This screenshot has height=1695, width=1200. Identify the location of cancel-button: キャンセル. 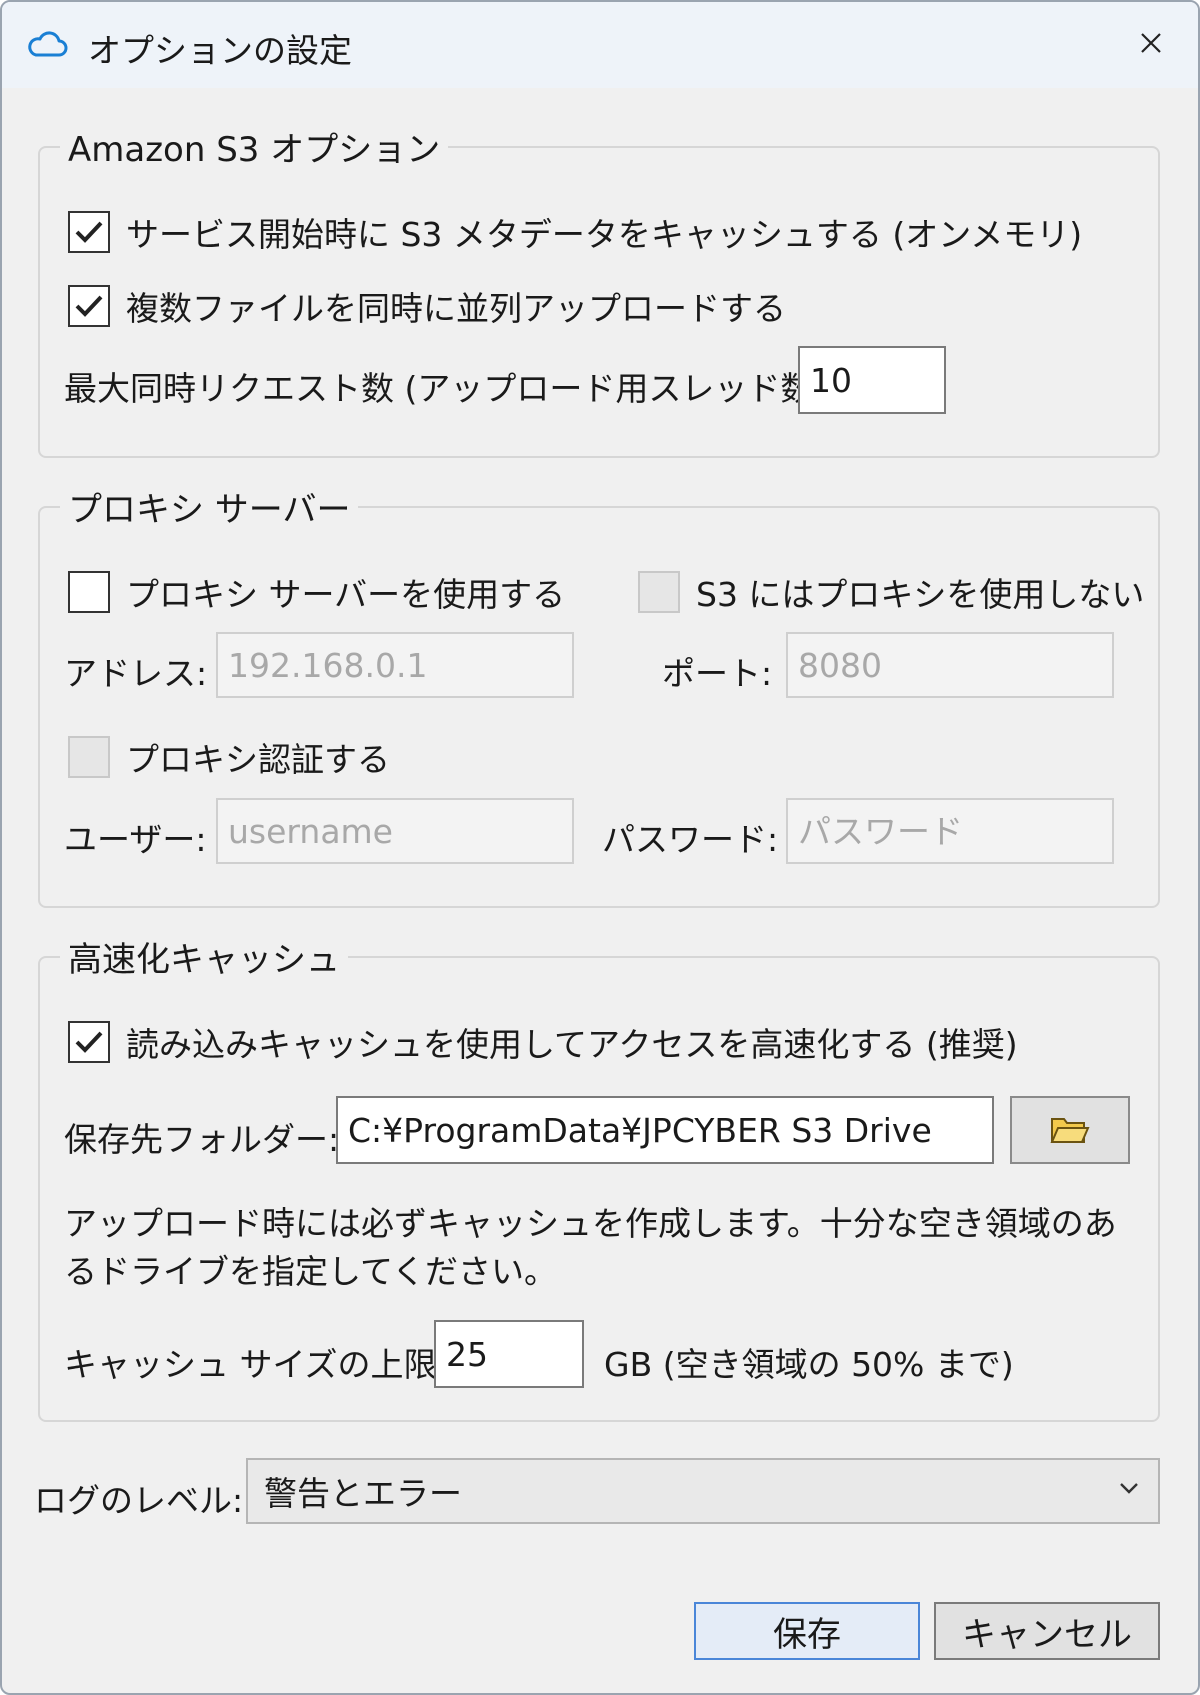
(1047, 1631).